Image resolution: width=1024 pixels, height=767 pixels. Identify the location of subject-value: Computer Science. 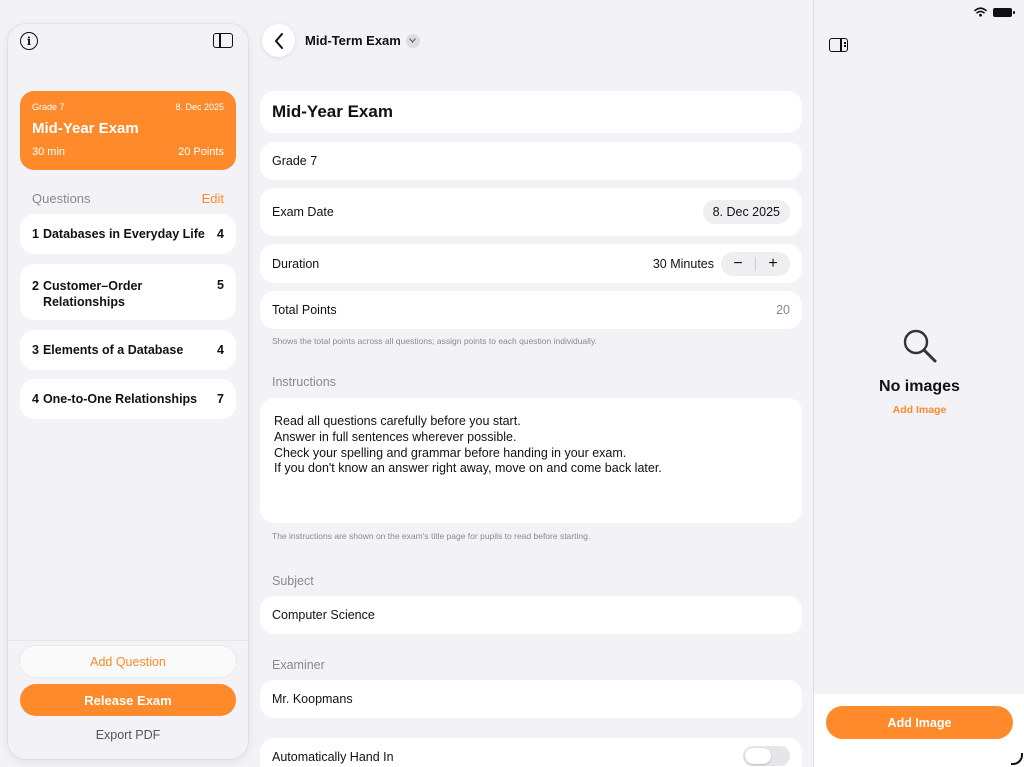
(323, 615).